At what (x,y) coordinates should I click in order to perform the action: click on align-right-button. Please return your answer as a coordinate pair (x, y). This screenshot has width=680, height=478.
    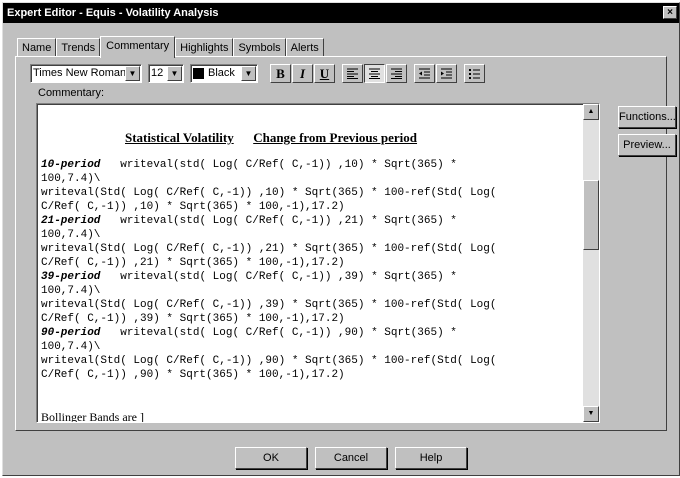
    Looking at the image, I should click on (396, 73).